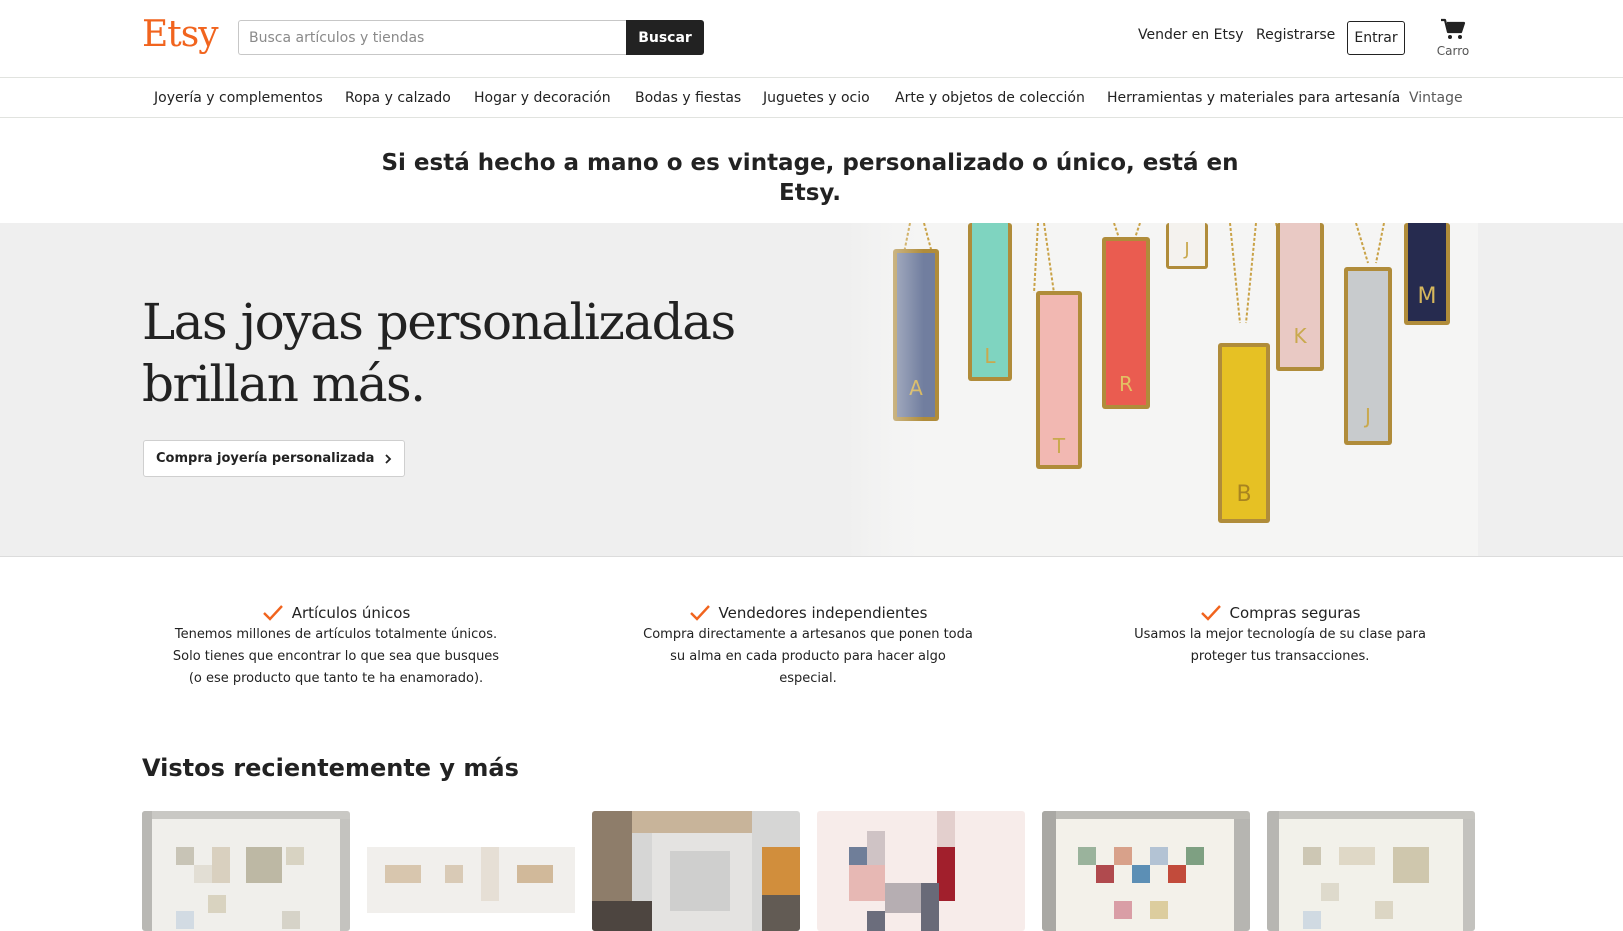  Describe the element at coordinates (398, 98) in the screenshot. I see `category-clothing: Ropa y calzado` at that location.